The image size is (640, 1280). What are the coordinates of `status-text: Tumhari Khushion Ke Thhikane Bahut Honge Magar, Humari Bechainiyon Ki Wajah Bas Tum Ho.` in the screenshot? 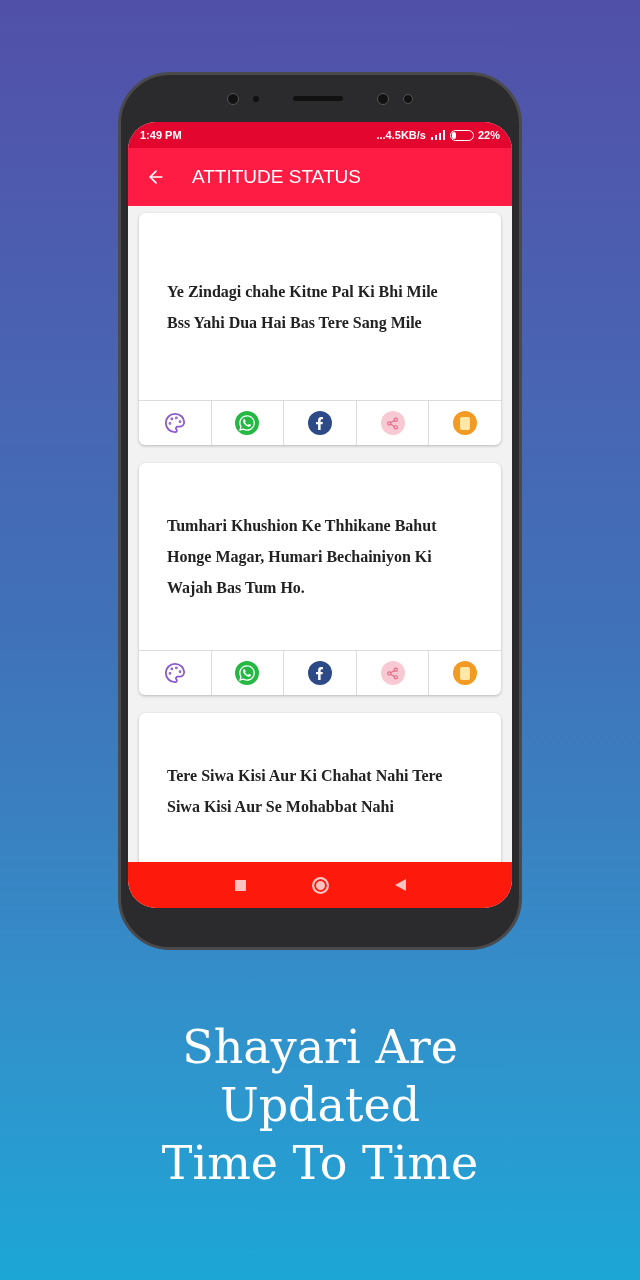 It's located at (302, 557).